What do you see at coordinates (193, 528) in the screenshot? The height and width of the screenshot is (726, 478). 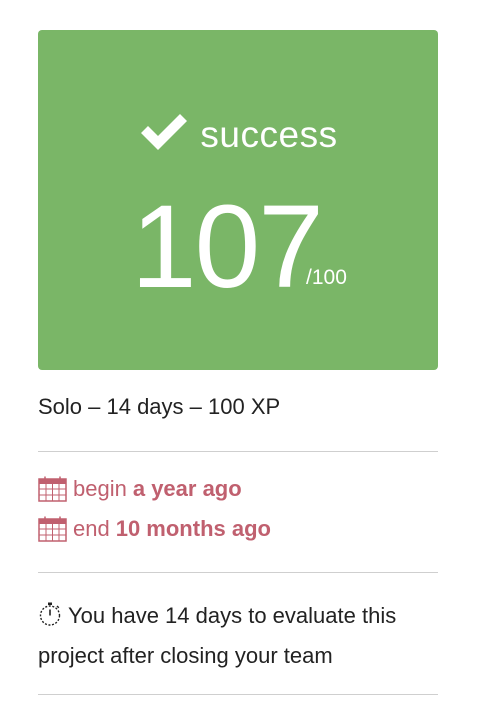 I see `end-value: 10 months ago` at bounding box center [193, 528].